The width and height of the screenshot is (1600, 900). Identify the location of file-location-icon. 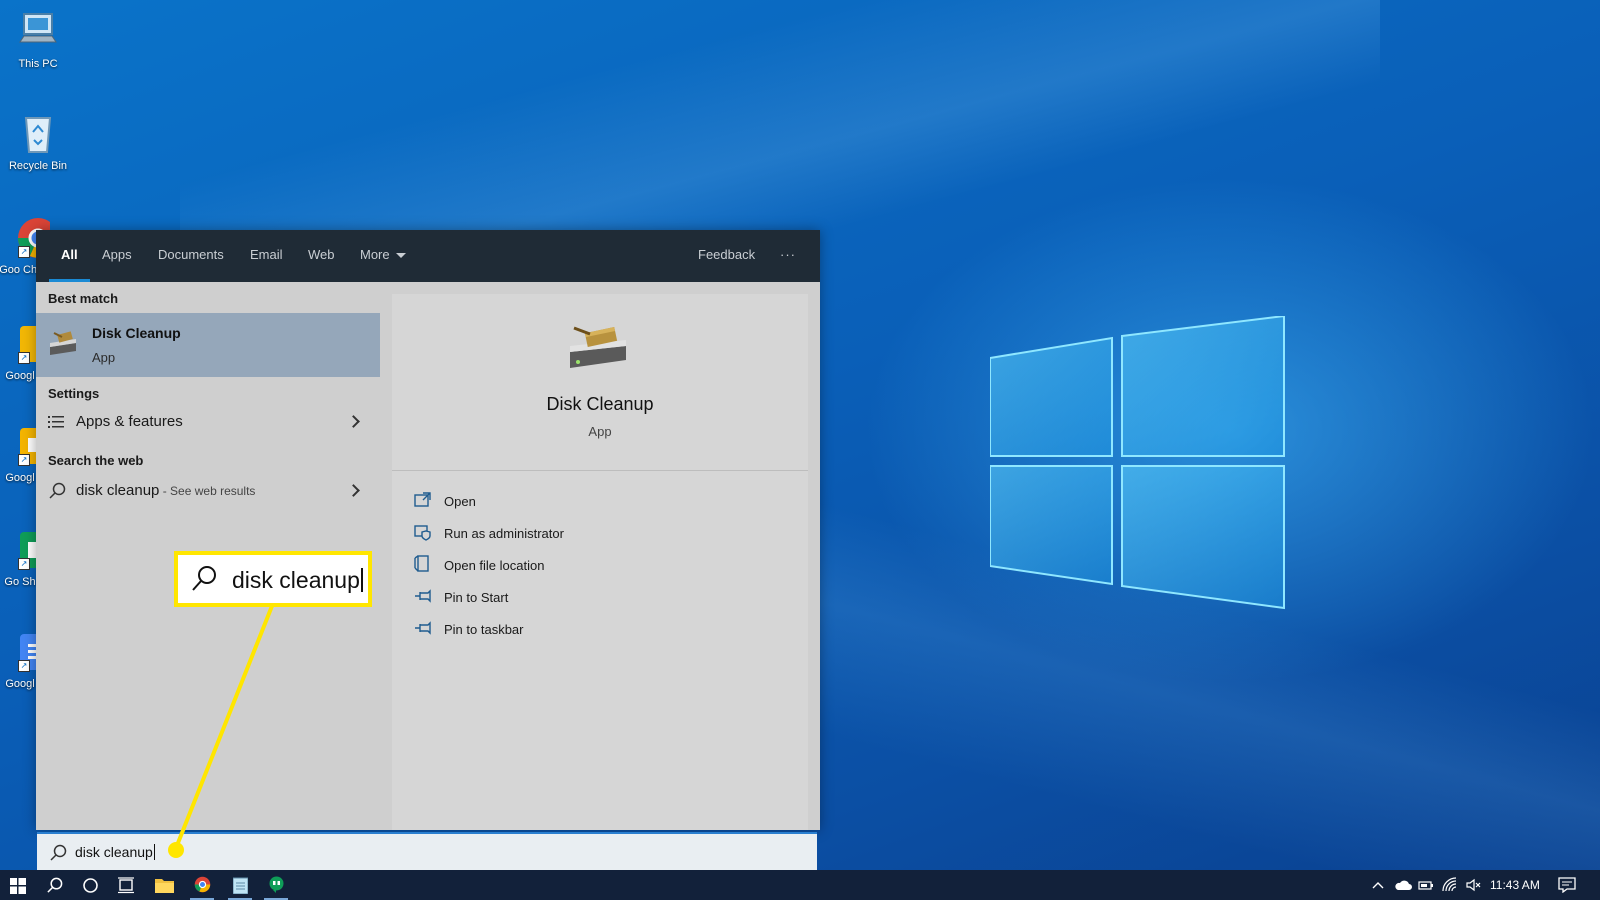
(421, 563).